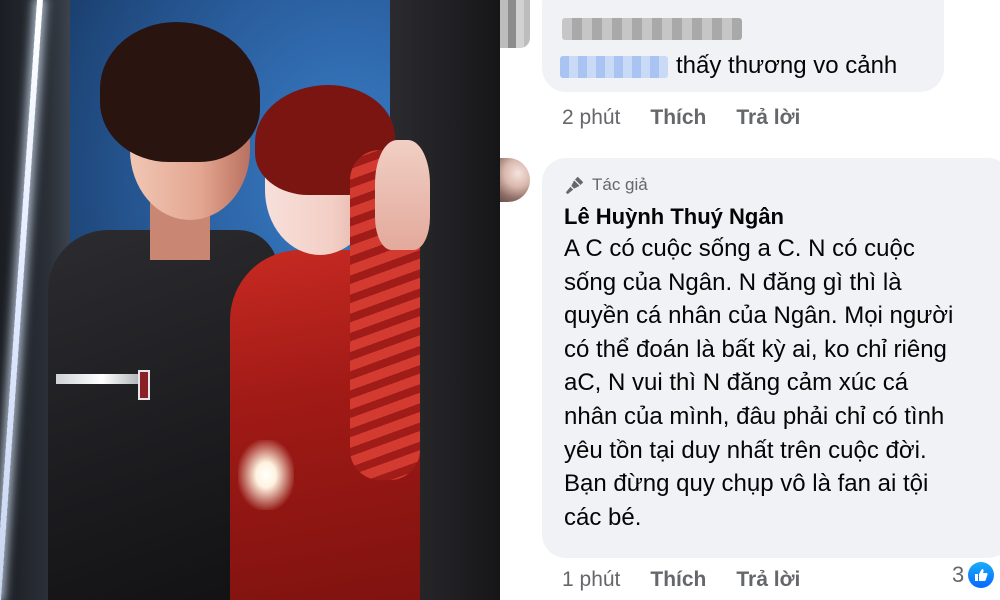  I want to click on comment-time: 1 phút, so click(591, 580).